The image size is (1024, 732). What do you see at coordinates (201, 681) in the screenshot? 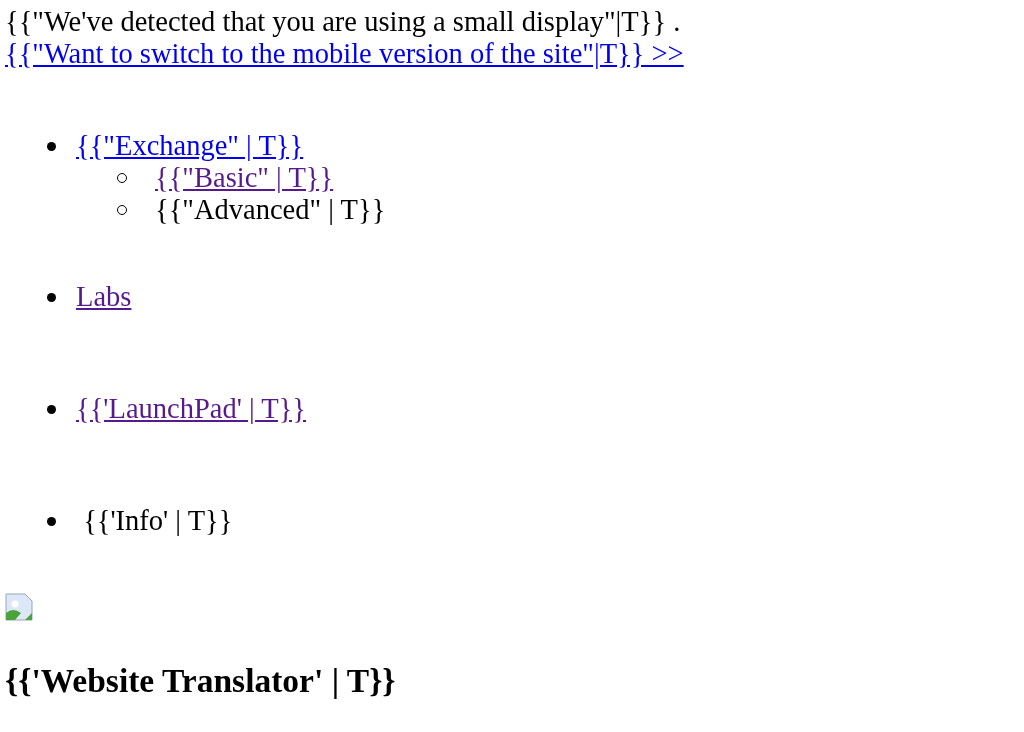
I see `page-heading: {{'Website Translator' | T}}` at bounding box center [201, 681].